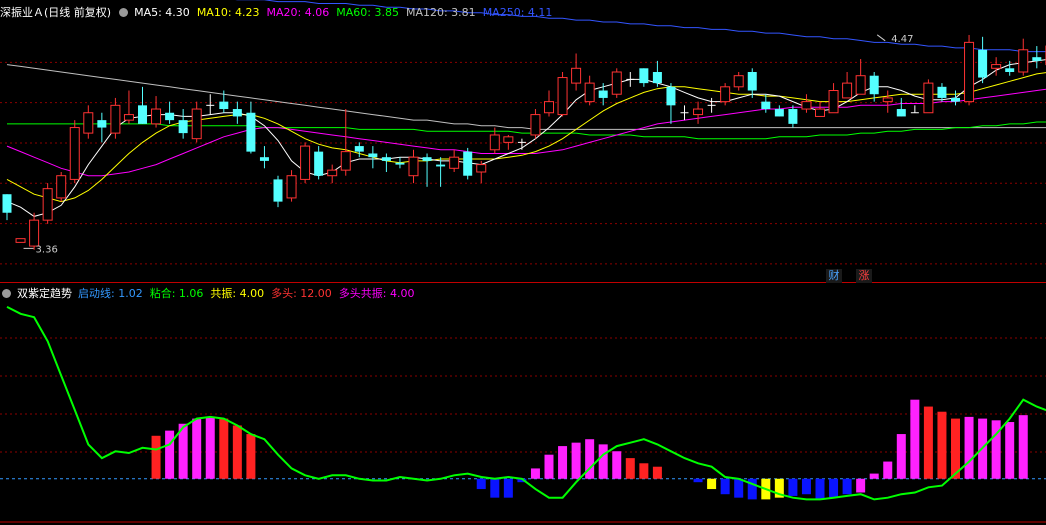  What do you see at coordinates (110, 293) in the screenshot?
I see `indicator-value-0: 启动线: 1.02` at bounding box center [110, 293].